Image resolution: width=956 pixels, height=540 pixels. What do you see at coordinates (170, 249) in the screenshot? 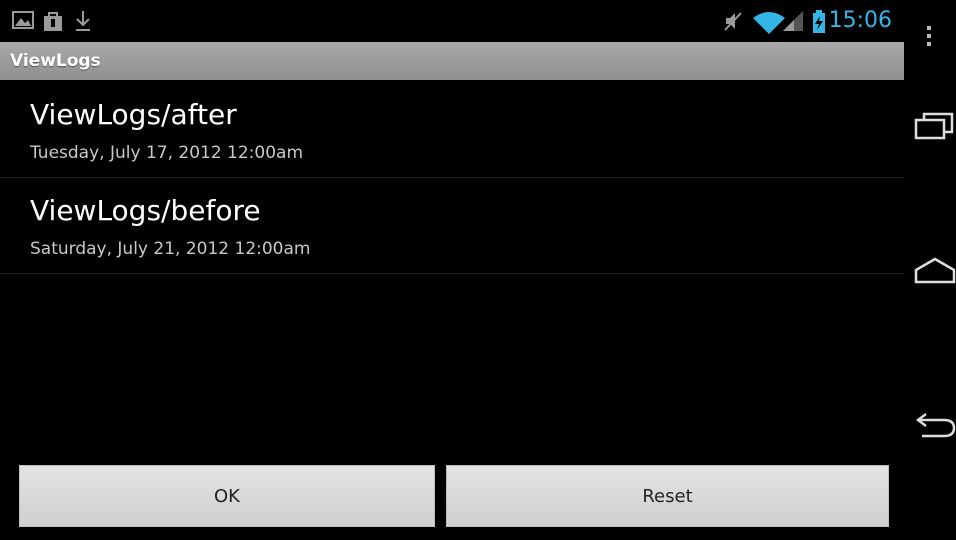
I see `log-date: Saturday, July 21, 2012 12:00am` at bounding box center [170, 249].